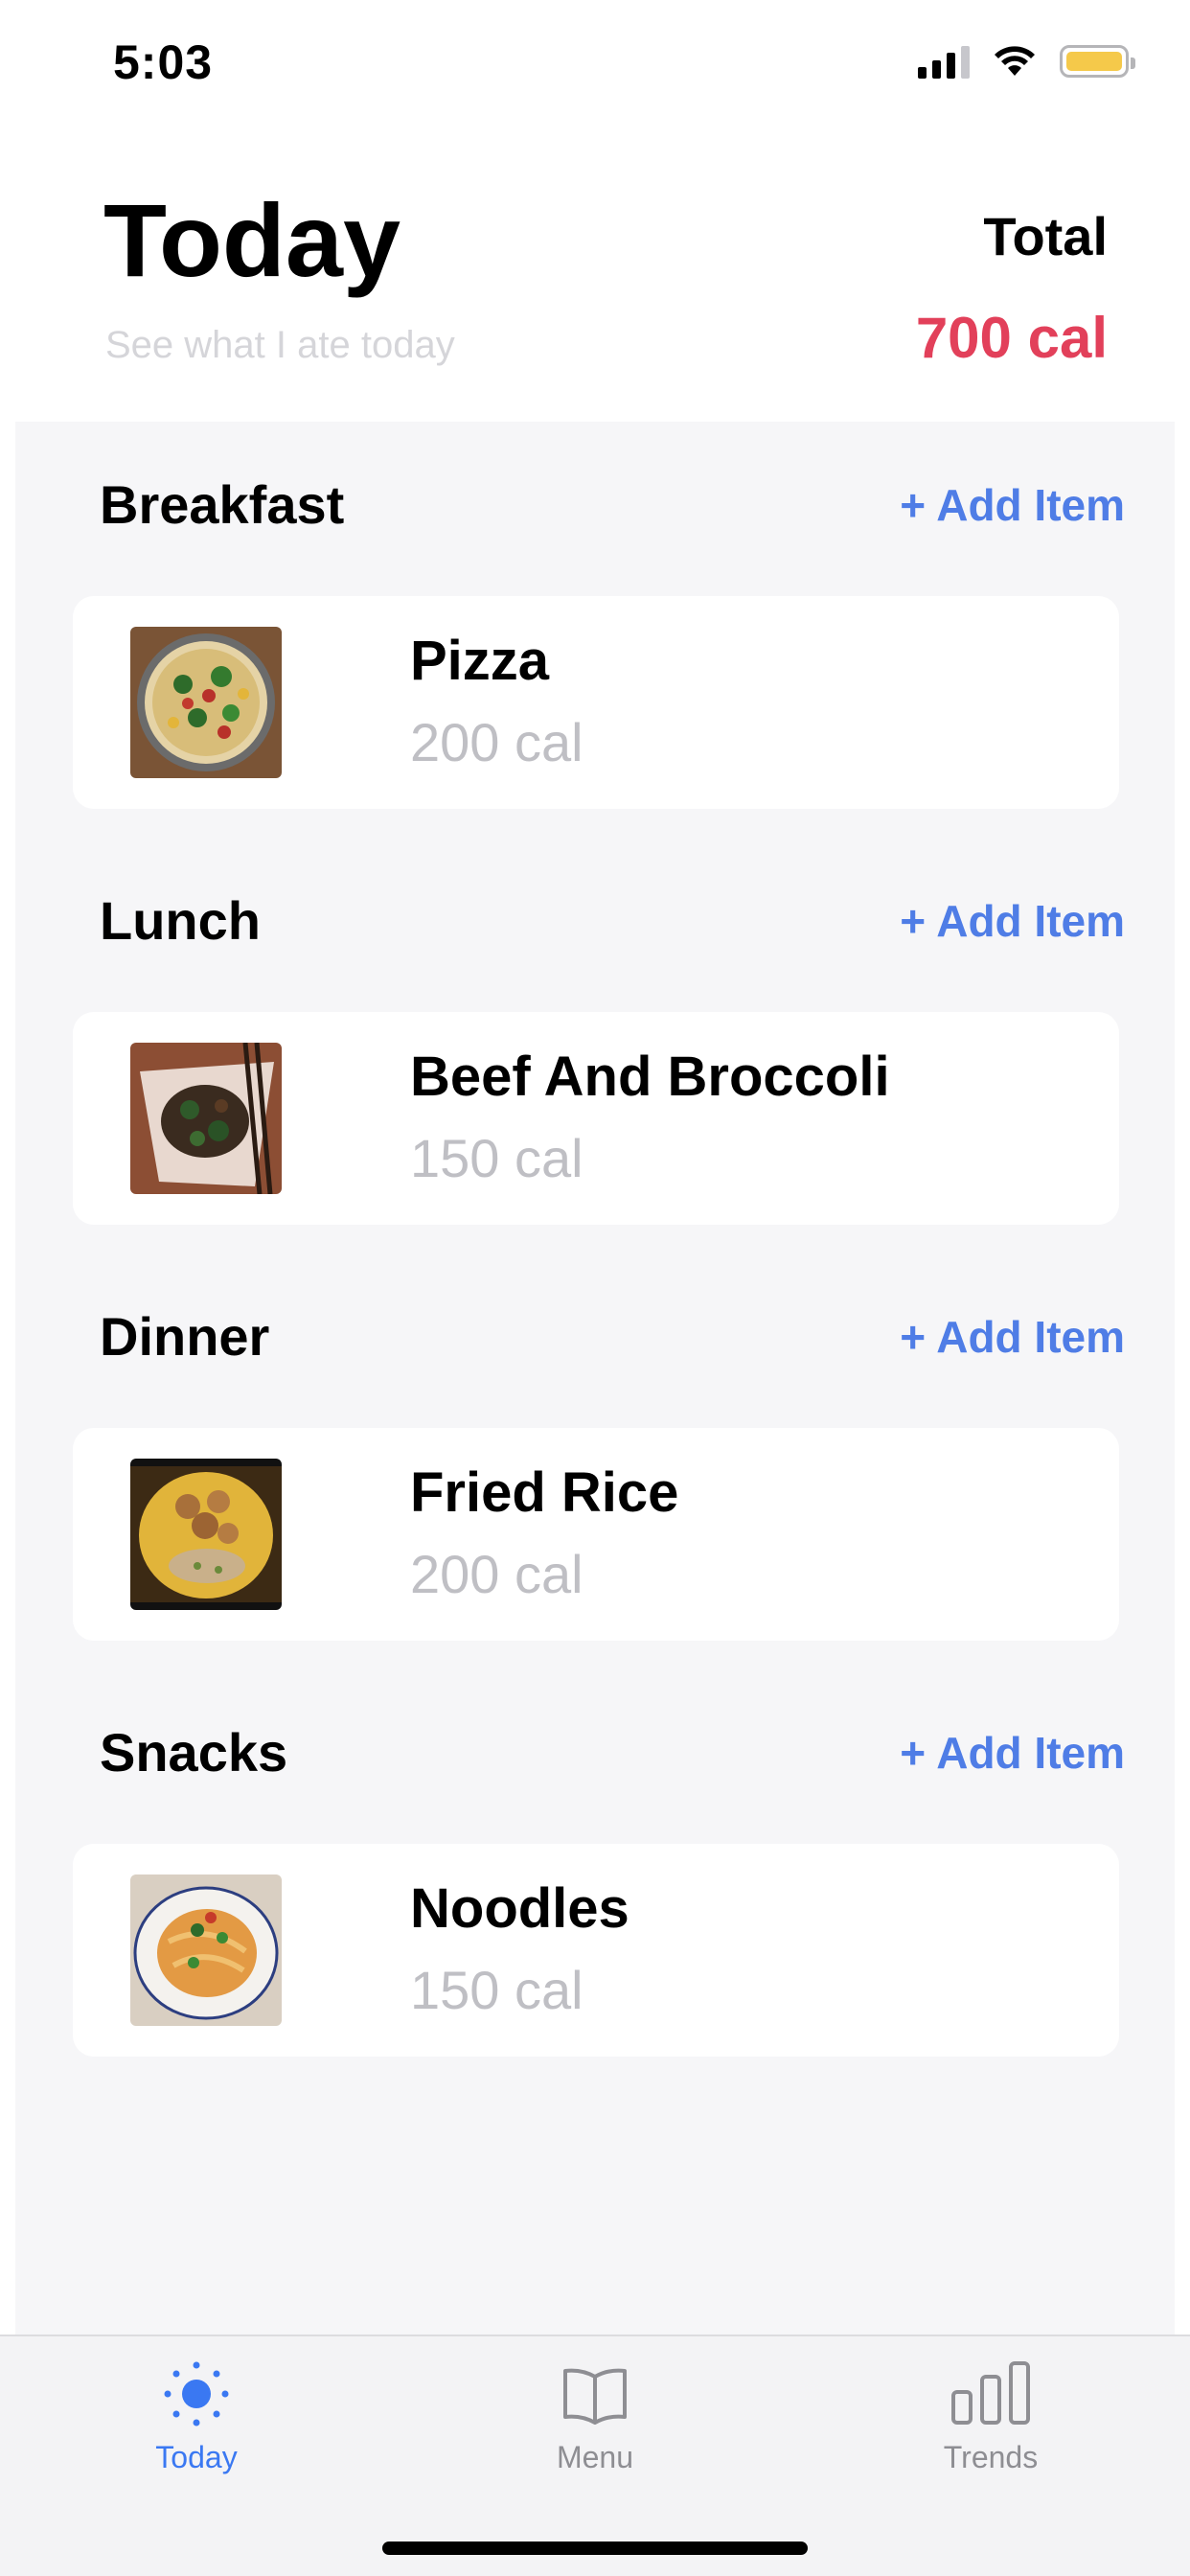 The height and width of the screenshot is (2576, 1190). I want to click on food-card: Noodles 150 cal, so click(596, 1950).